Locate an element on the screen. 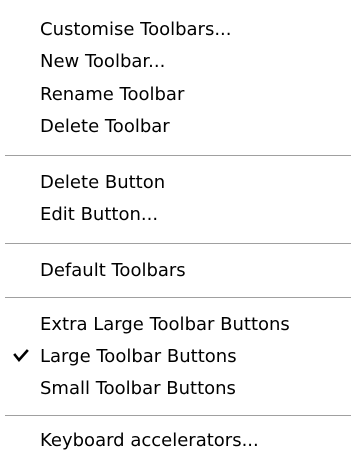 This screenshot has height=454, width=351. menu-item-delete-button: Delete Button is located at coordinates (175, 183).